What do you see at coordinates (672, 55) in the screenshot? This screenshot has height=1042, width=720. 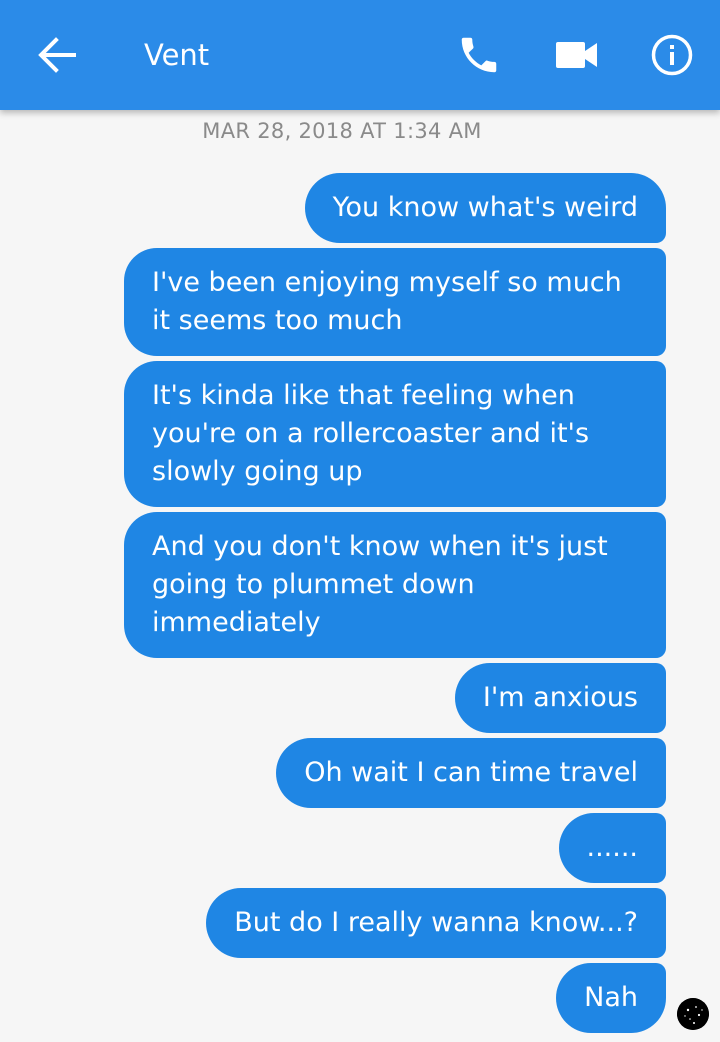 I see `info-icon` at bounding box center [672, 55].